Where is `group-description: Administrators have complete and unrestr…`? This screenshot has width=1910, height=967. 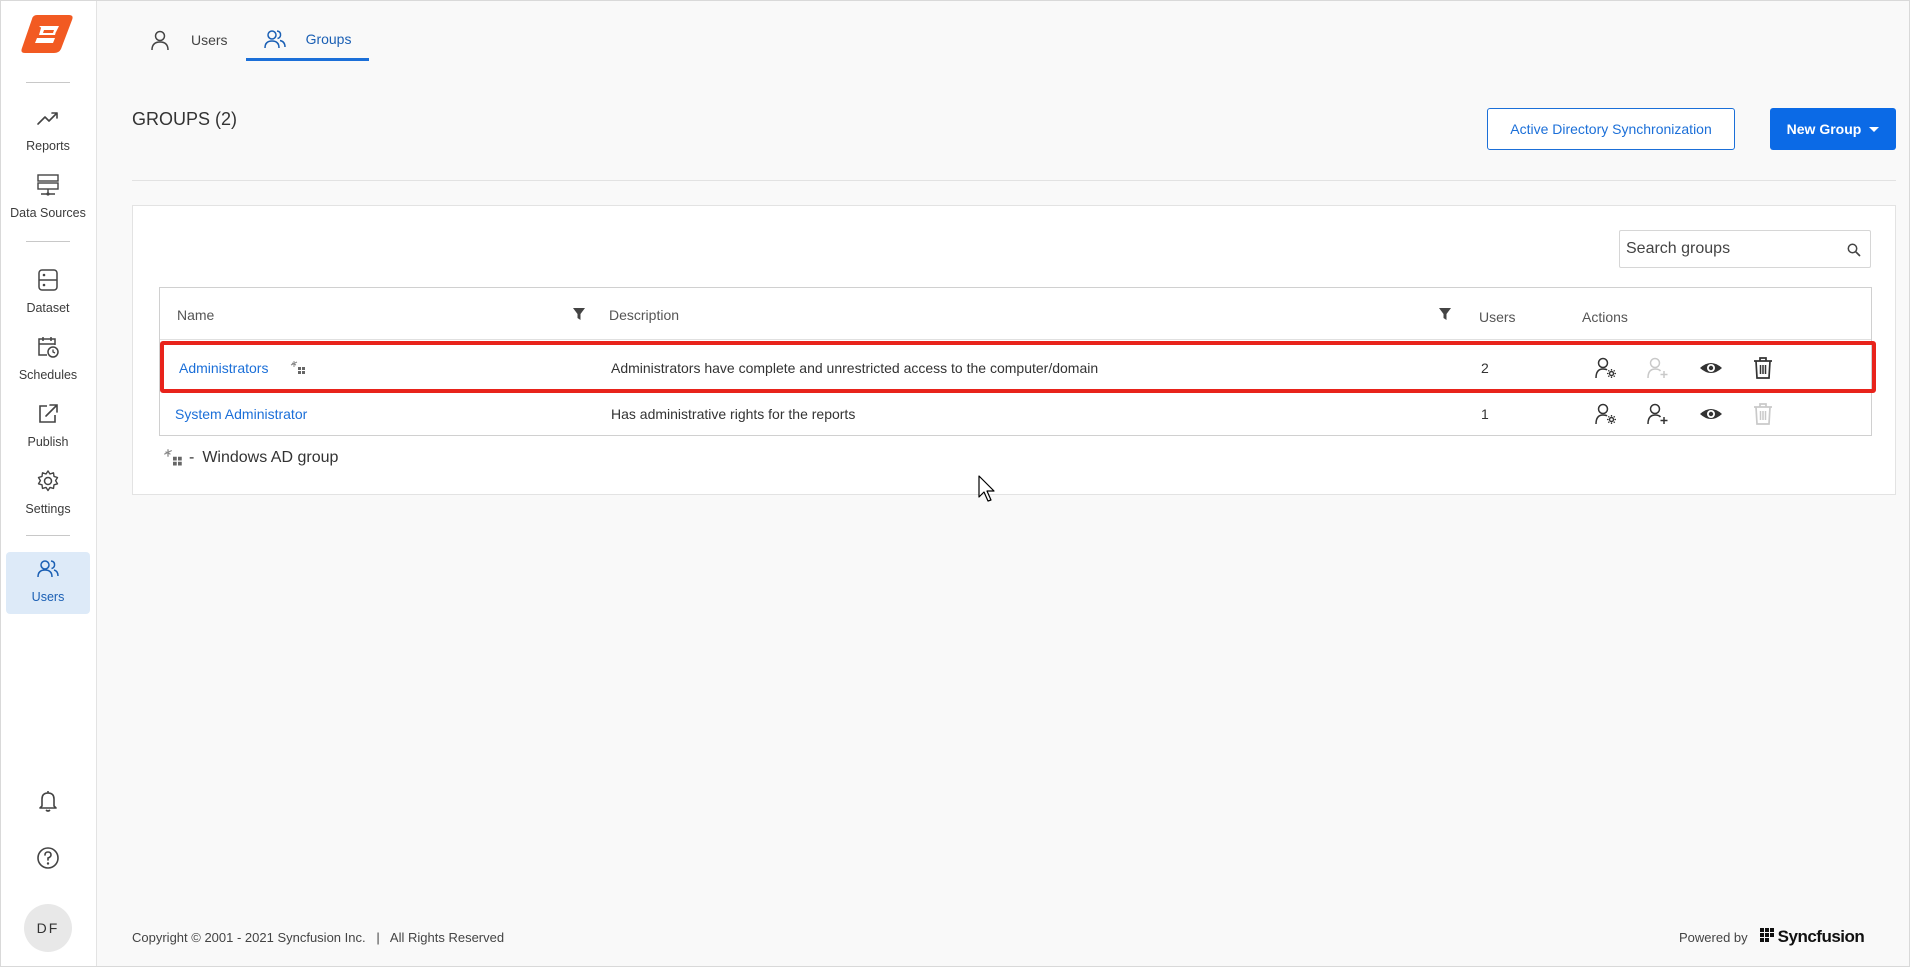
group-description: Administrators have complete and unrestr… is located at coordinates (855, 368).